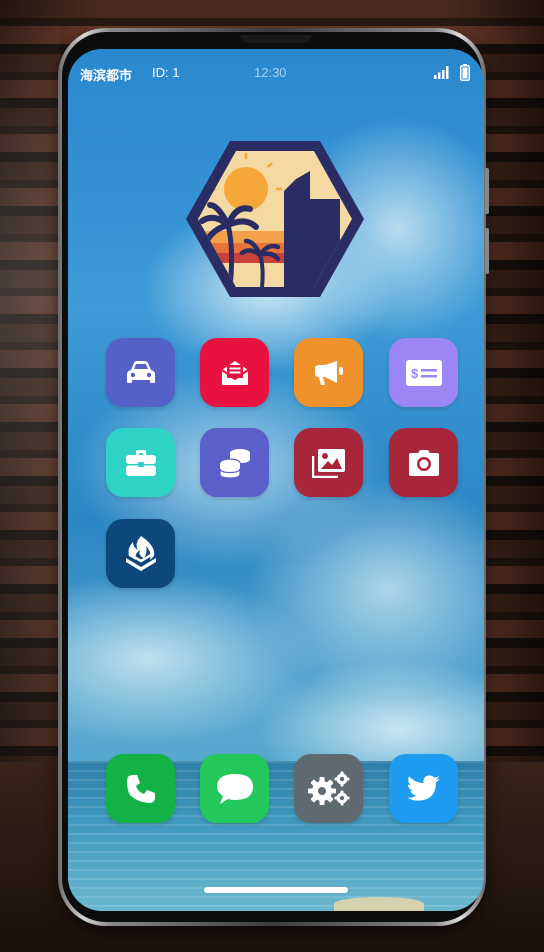 The height and width of the screenshot is (952, 544). Describe the element at coordinates (487, 191) in the screenshot. I see `volume-button` at that location.